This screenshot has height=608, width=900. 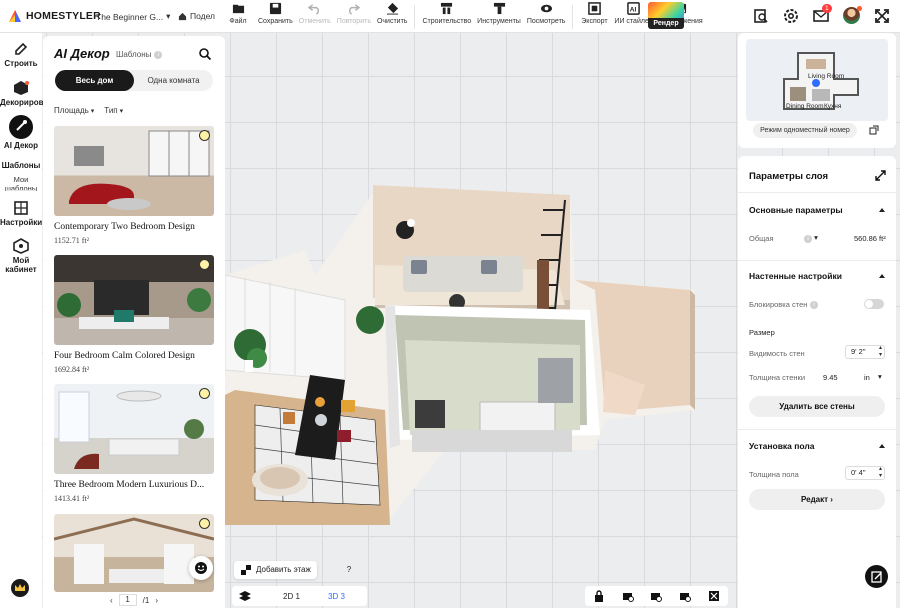 I want to click on page-input: 1, so click(x=127, y=600).